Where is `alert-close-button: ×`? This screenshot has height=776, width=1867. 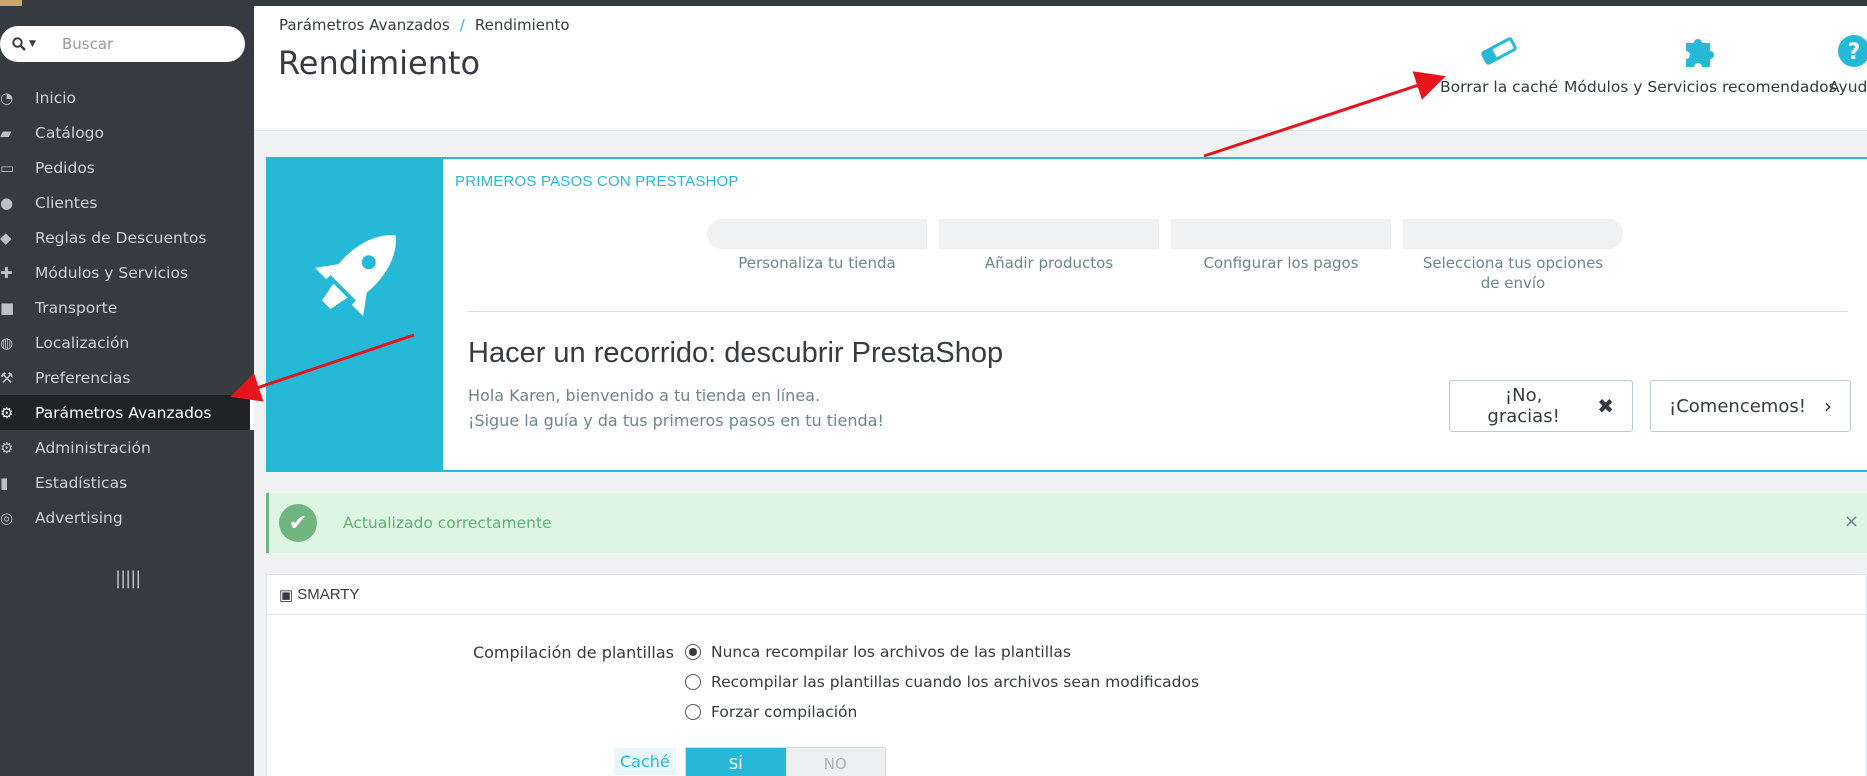
alert-close-button: × is located at coordinates (1851, 521).